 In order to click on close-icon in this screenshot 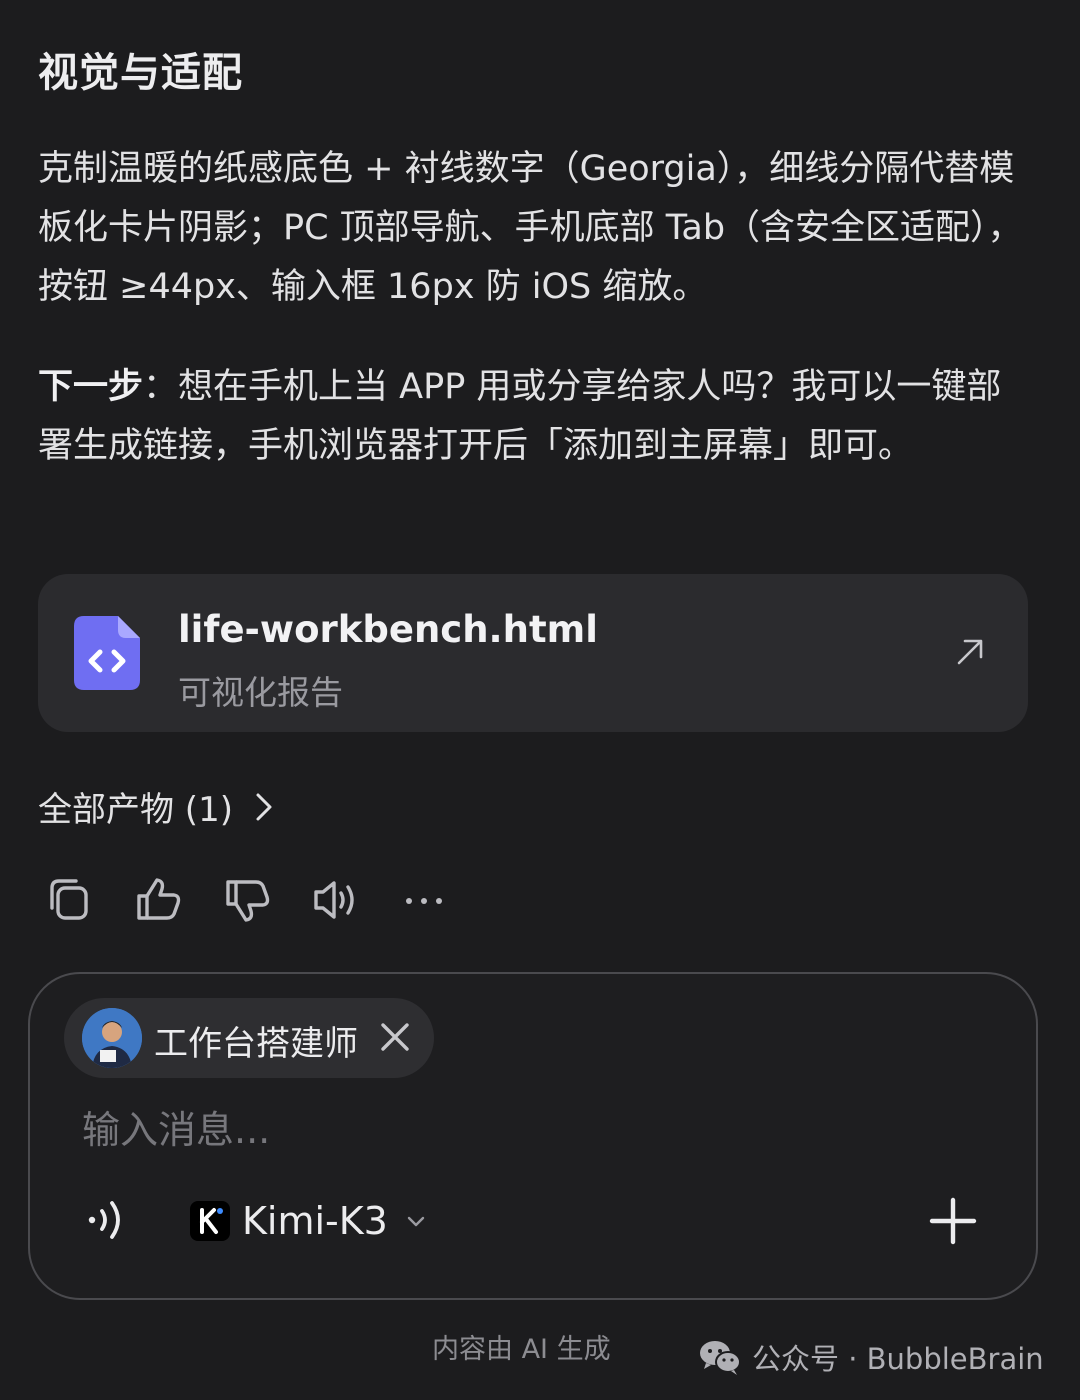, I will do `click(395, 1037)`.